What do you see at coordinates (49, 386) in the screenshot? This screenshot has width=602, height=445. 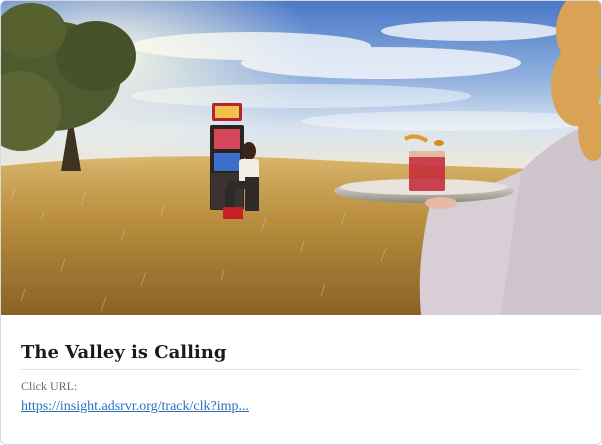 I see `click-url-label: Click URL:` at bounding box center [49, 386].